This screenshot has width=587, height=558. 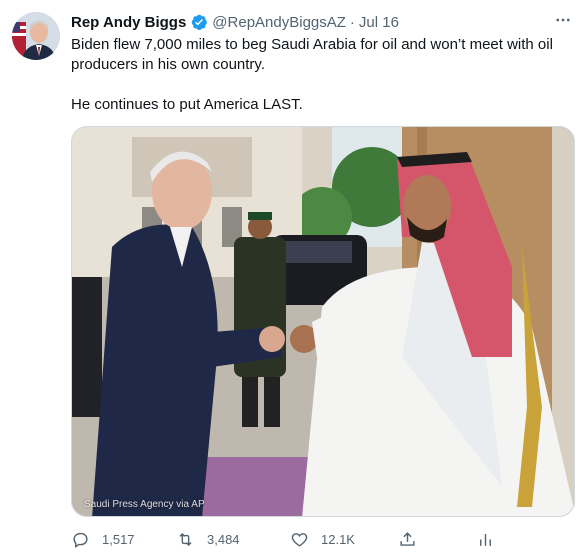 What do you see at coordinates (187, 104) in the screenshot?
I see `tweet-text-paragraph-2: He continues to put America LAST.` at bounding box center [187, 104].